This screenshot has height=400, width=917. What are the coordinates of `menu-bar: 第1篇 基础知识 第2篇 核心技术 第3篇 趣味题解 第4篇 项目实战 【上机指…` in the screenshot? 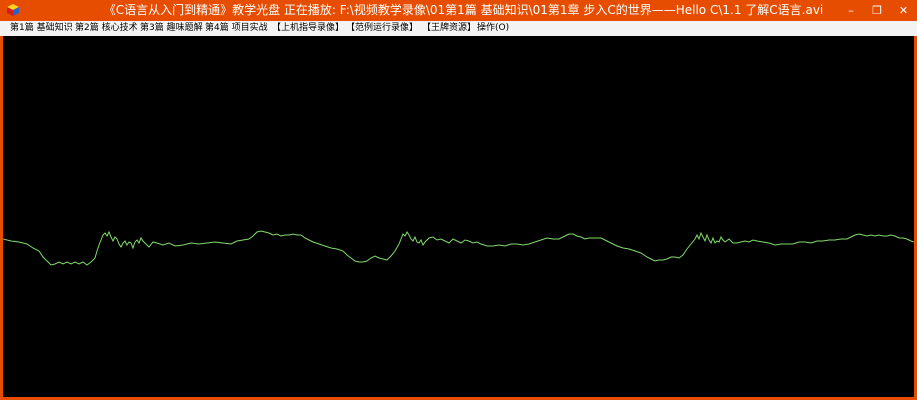 It's located at (458, 28).